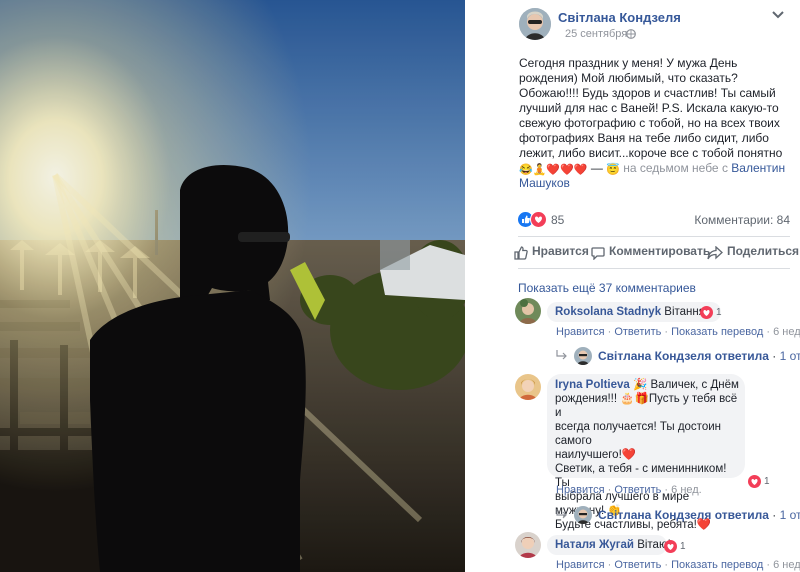 The image size is (800, 572). What do you see at coordinates (742, 220) in the screenshot?
I see `comments-count: Комментарии: 84` at bounding box center [742, 220].